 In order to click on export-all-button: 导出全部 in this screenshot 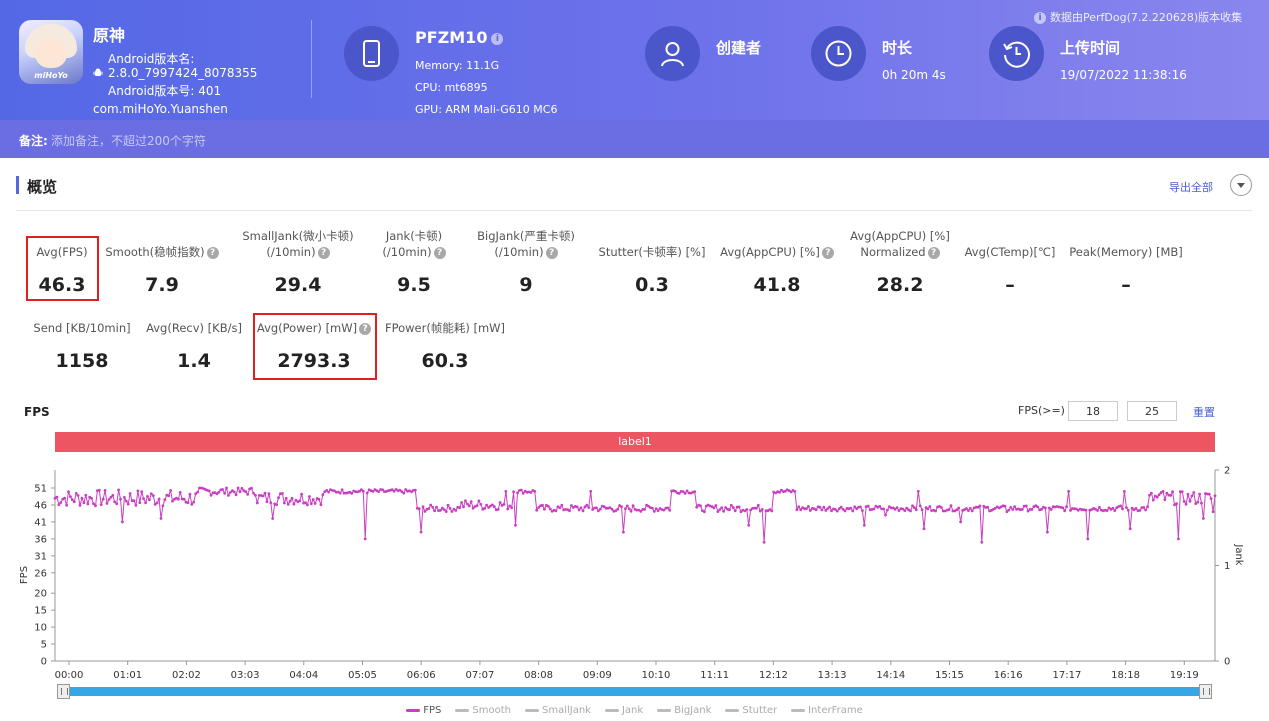, I will do `click(1191, 187)`.